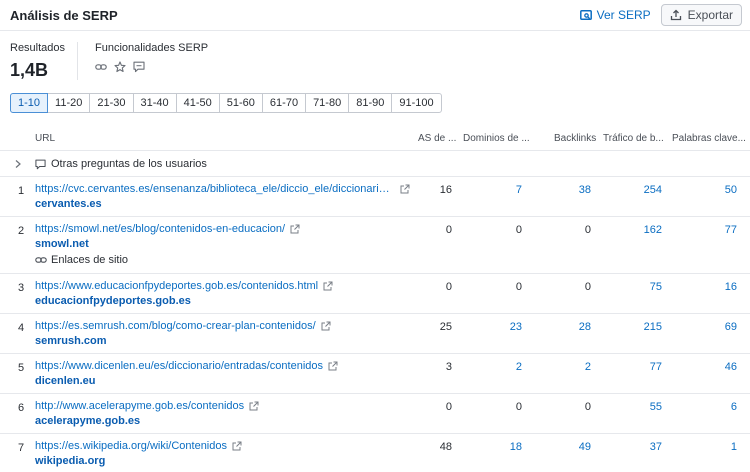 Image resolution: width=750 pixels, height=472 pixels. What do you see at coordinates (129, 164) in the screenshot?
I see `people-also-ask-text: Otras preguntas de los usuarios` at bounding box center [129, 164].